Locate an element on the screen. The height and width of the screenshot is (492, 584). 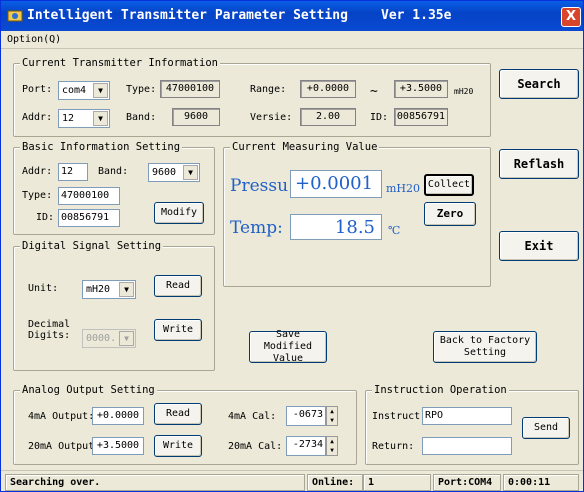
menu-option: Option(Q) is located at coordinates (34, 39).